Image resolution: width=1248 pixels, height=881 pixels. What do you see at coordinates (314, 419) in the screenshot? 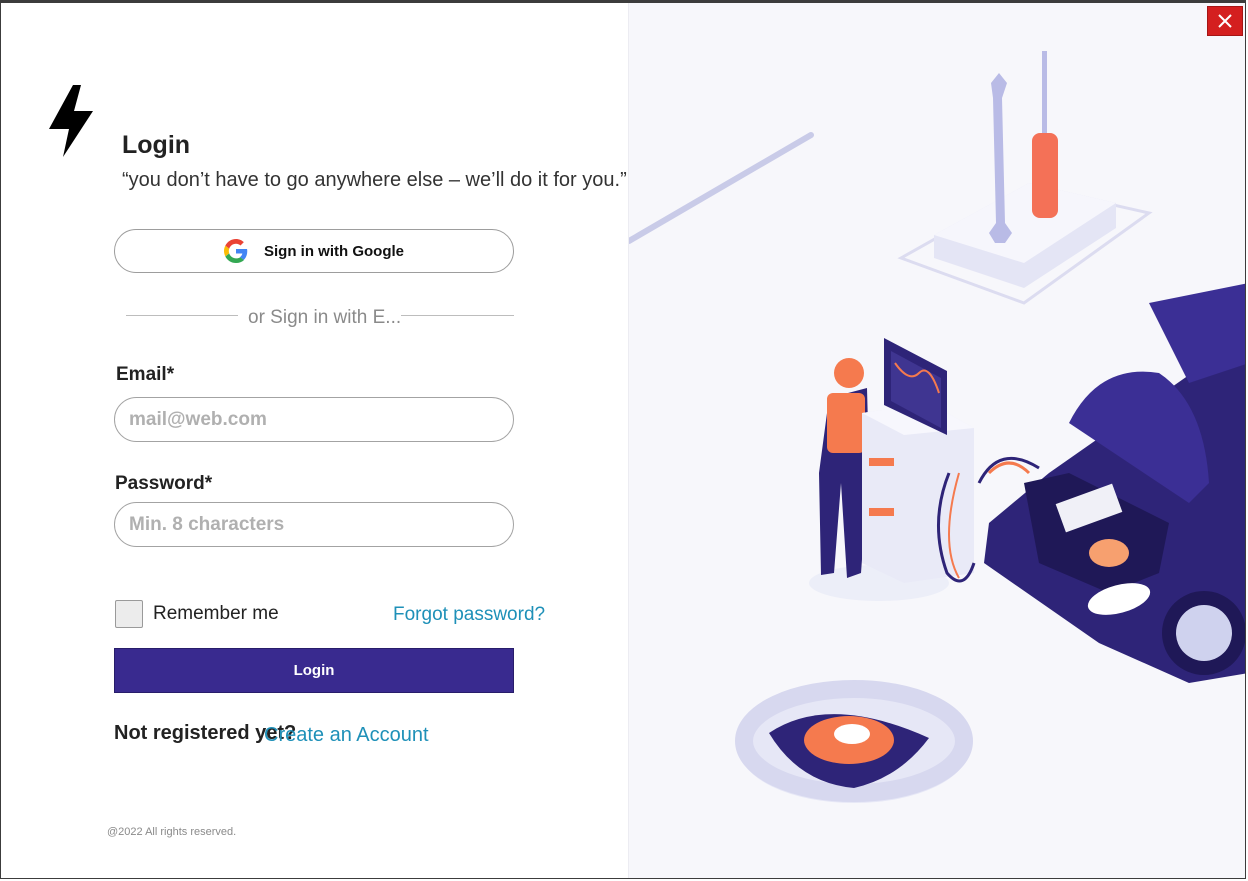
I see `email-field` at bounding box center [314, 419].